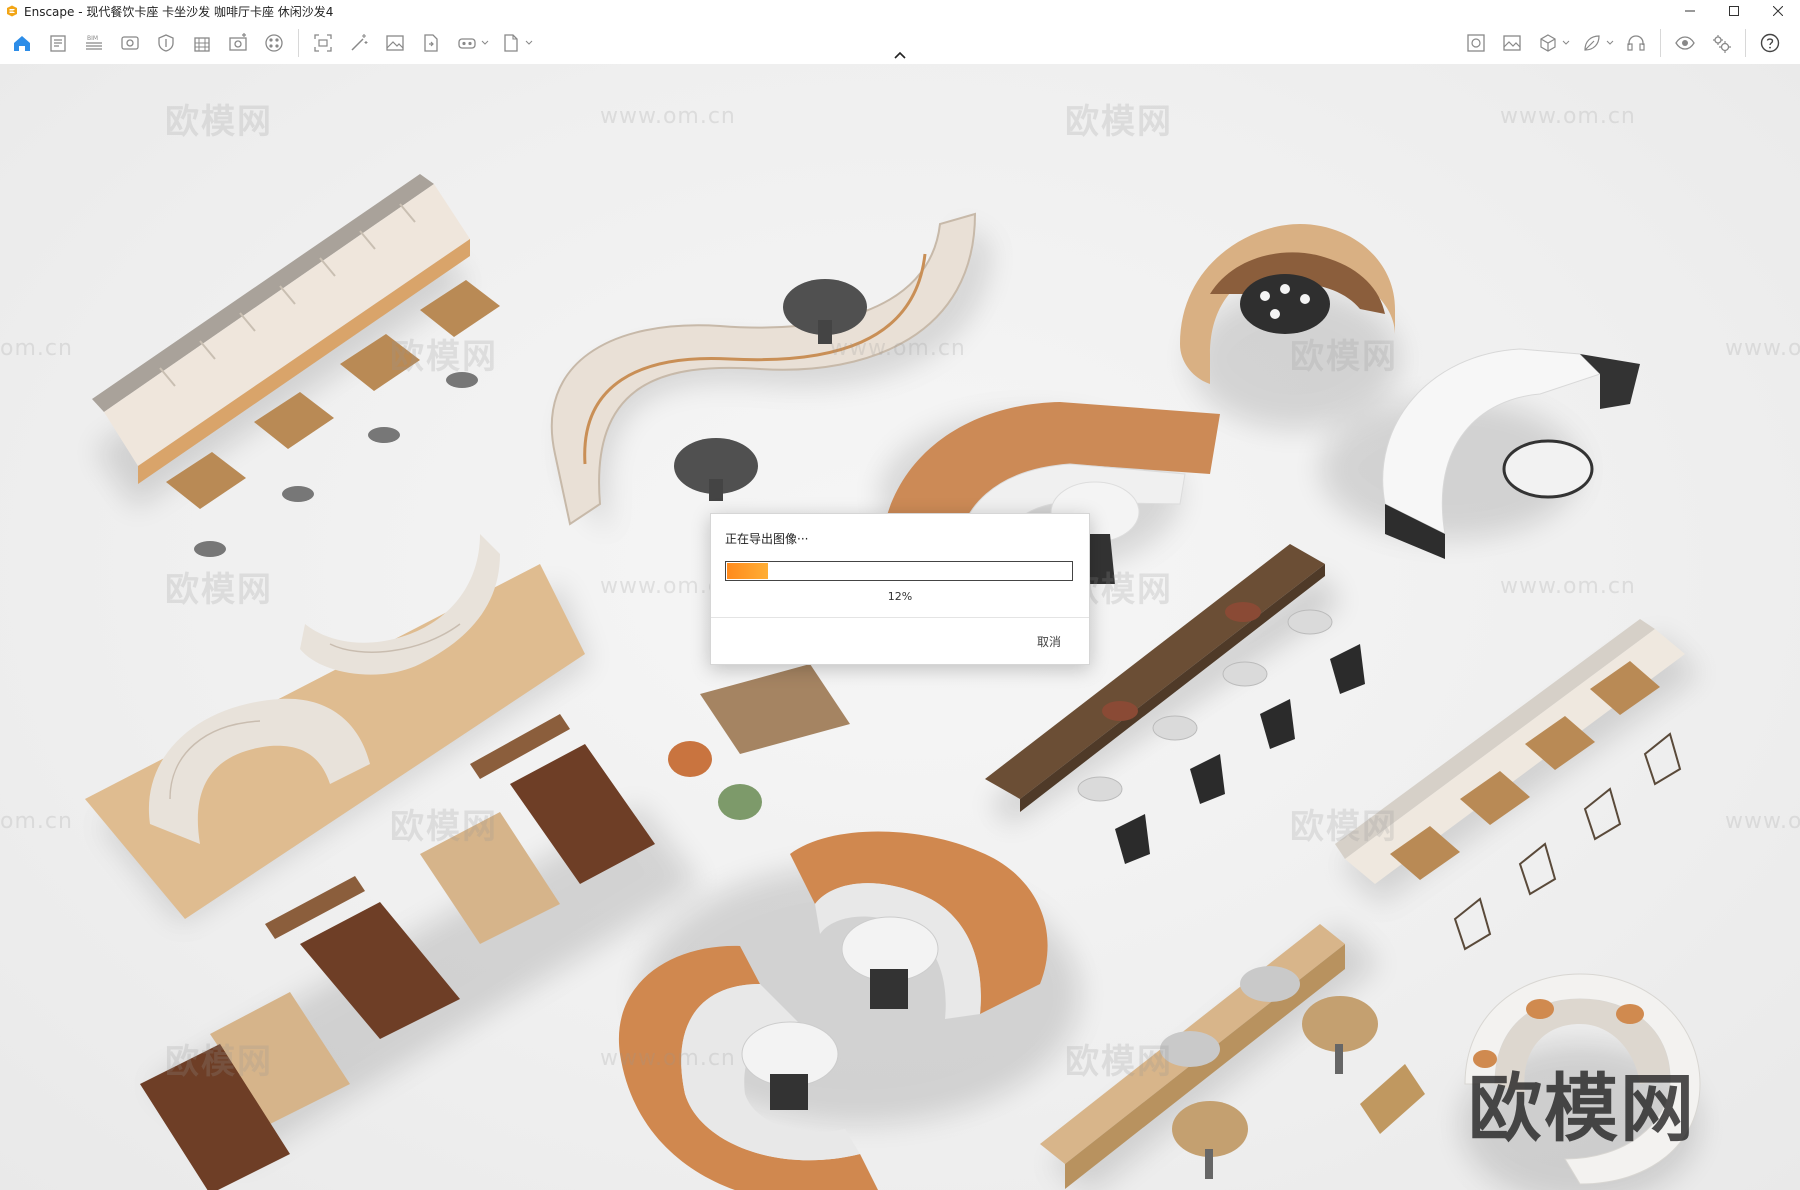 The image size is (1800, 1190). What do you see at coordinates (747, 571) in the screenshot?
I see `progress-fill` at bounding box center [747, 571].